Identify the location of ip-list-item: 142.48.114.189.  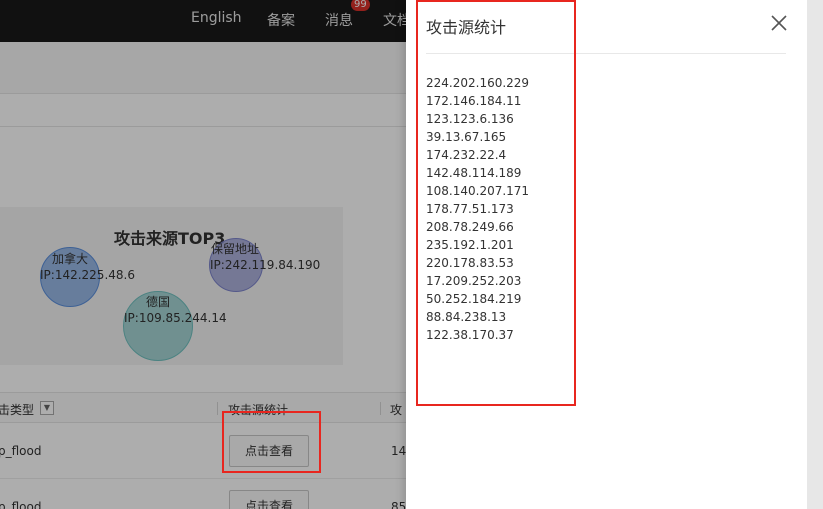
(474, 173).